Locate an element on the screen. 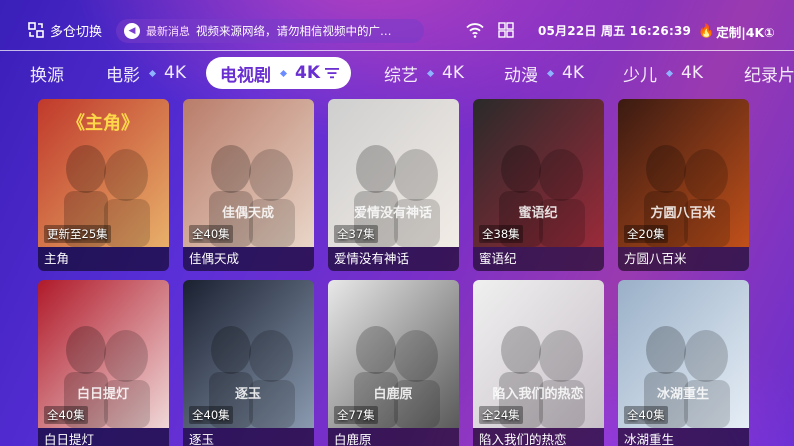  poster-title-art: 冰湖重生 is located at coordinates (683, 394).